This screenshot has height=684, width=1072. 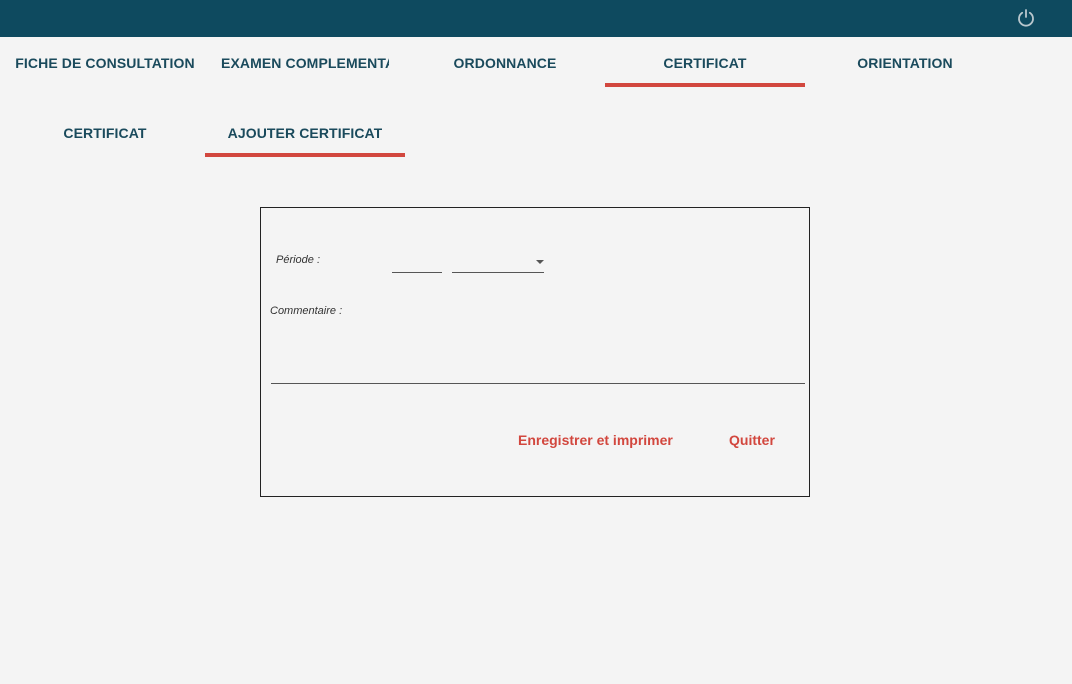 I want to click on tab-ordonnance: ORDONNANCE, so click(x=505, y=63).